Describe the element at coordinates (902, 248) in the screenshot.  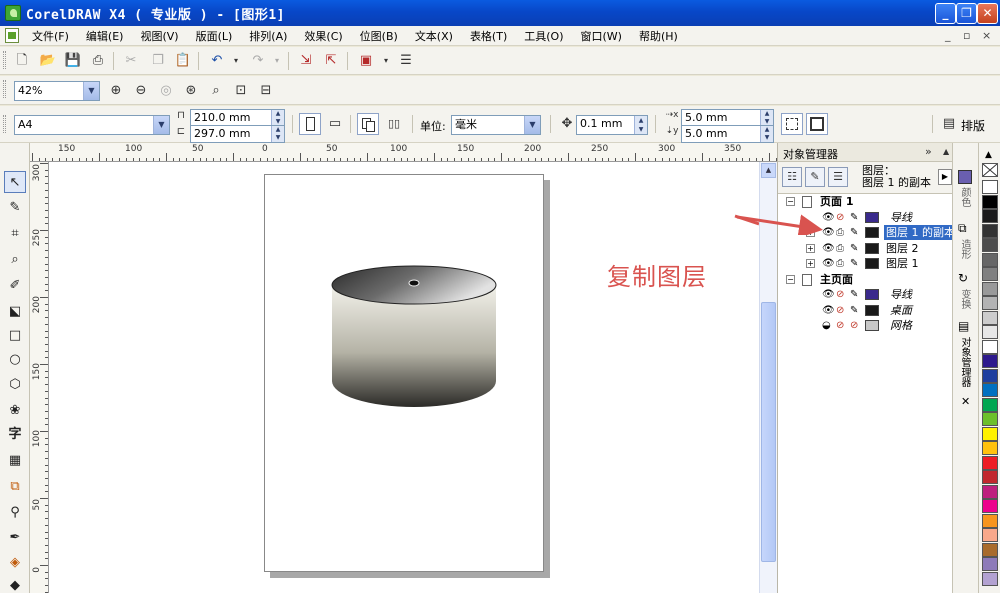
I see `layer-name: 图层 2` at that location.